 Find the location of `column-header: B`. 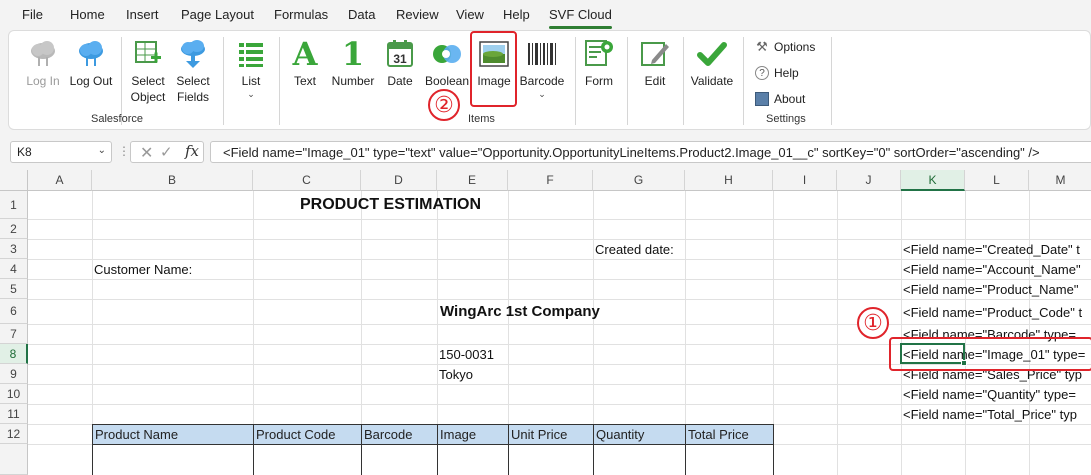

column-header: B is located at coordinates (172, 180).